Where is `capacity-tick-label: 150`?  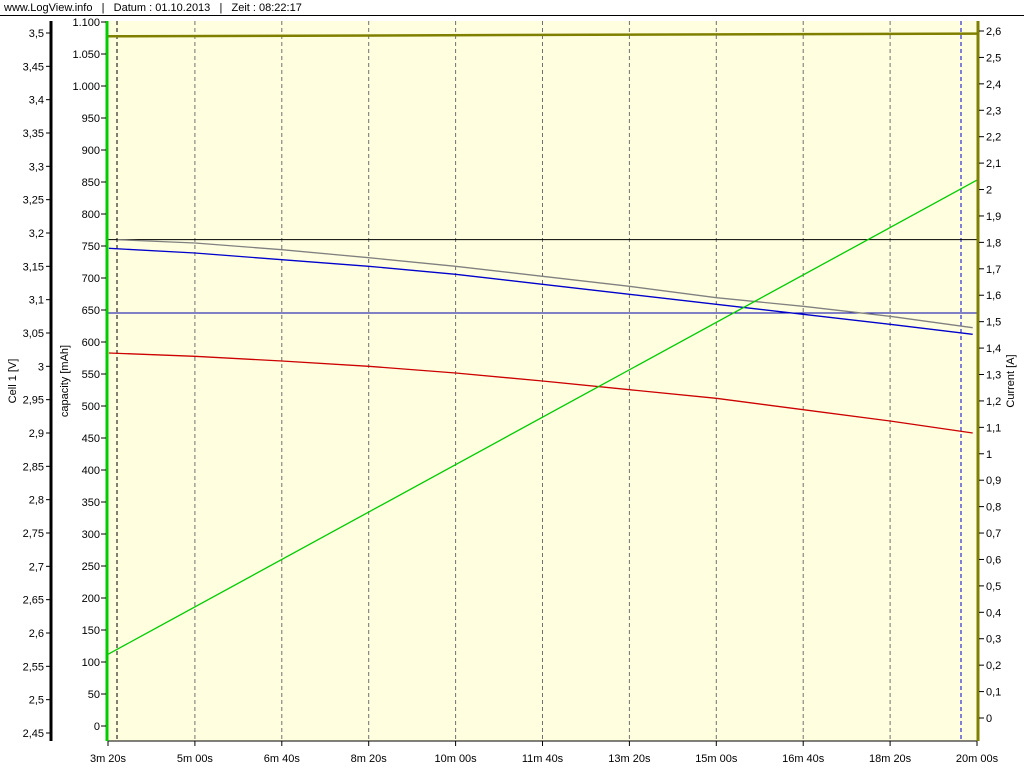 capacity-tick-label: 150 is located at coordinates (91, 631).